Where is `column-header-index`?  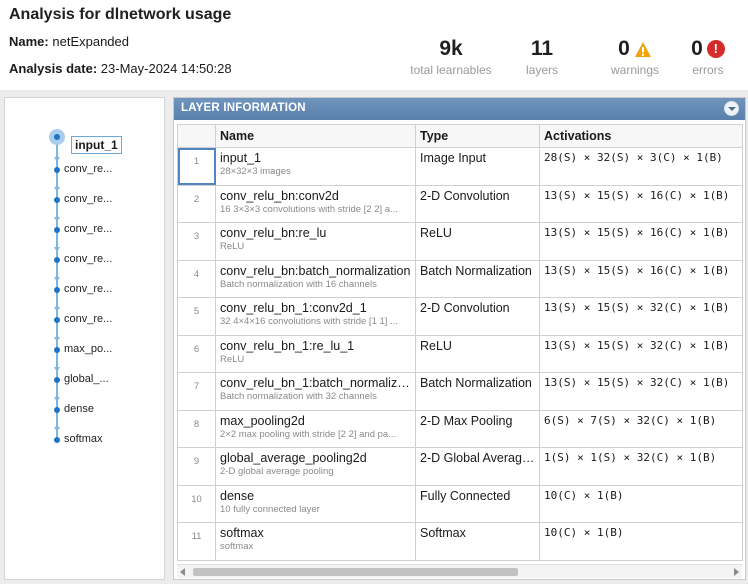 column-header-index is located at coordinates (196, 136).